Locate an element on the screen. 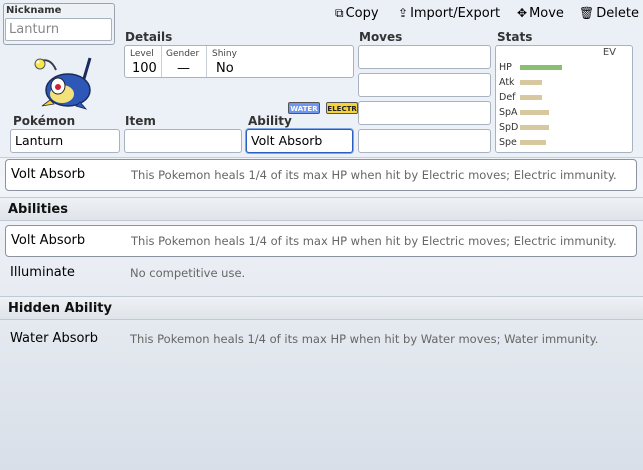 The height and width of the screenshot is (470, 643). ev-label: EV is located at coordinates (609, 52).